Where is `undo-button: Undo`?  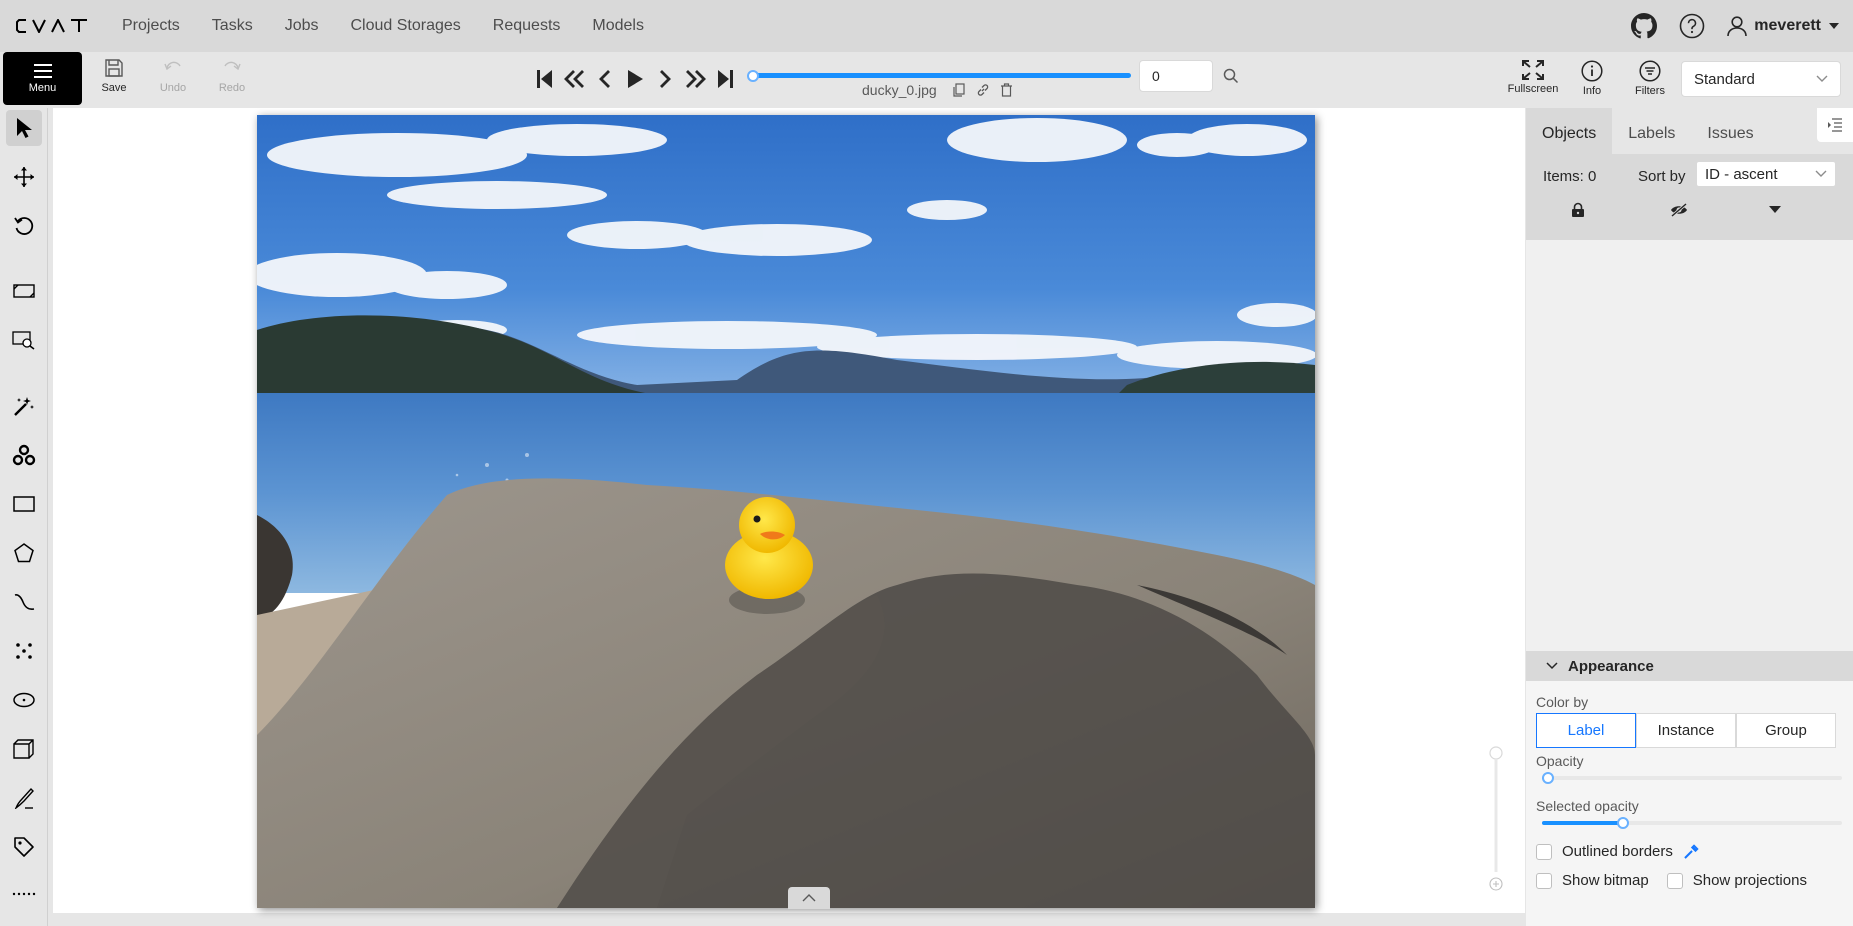 undo-button: Undo is located at coordinates (173, 80).